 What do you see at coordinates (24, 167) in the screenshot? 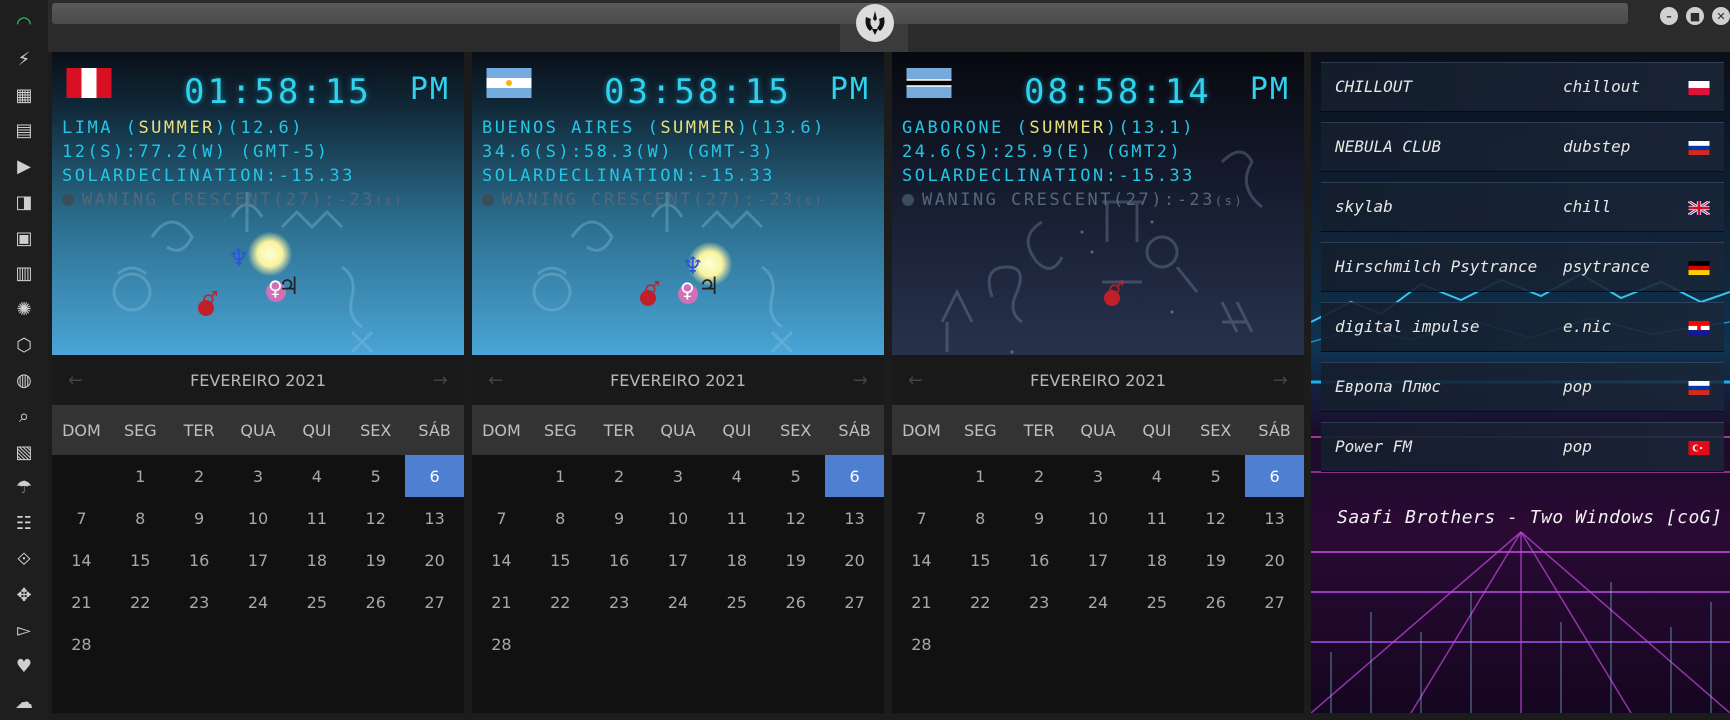
I see `play-icon: ▶` at bounding box center [24, 167].